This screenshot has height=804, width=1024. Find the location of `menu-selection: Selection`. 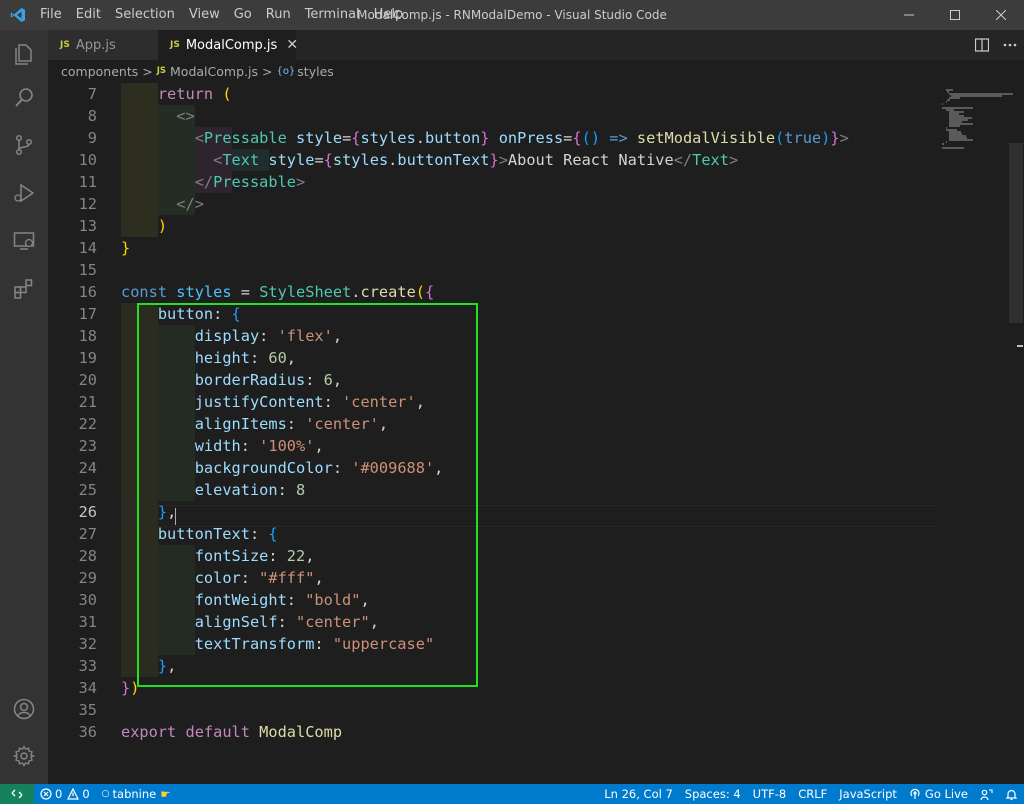

menu-selection: Selection is located at coordinates (145, 15).